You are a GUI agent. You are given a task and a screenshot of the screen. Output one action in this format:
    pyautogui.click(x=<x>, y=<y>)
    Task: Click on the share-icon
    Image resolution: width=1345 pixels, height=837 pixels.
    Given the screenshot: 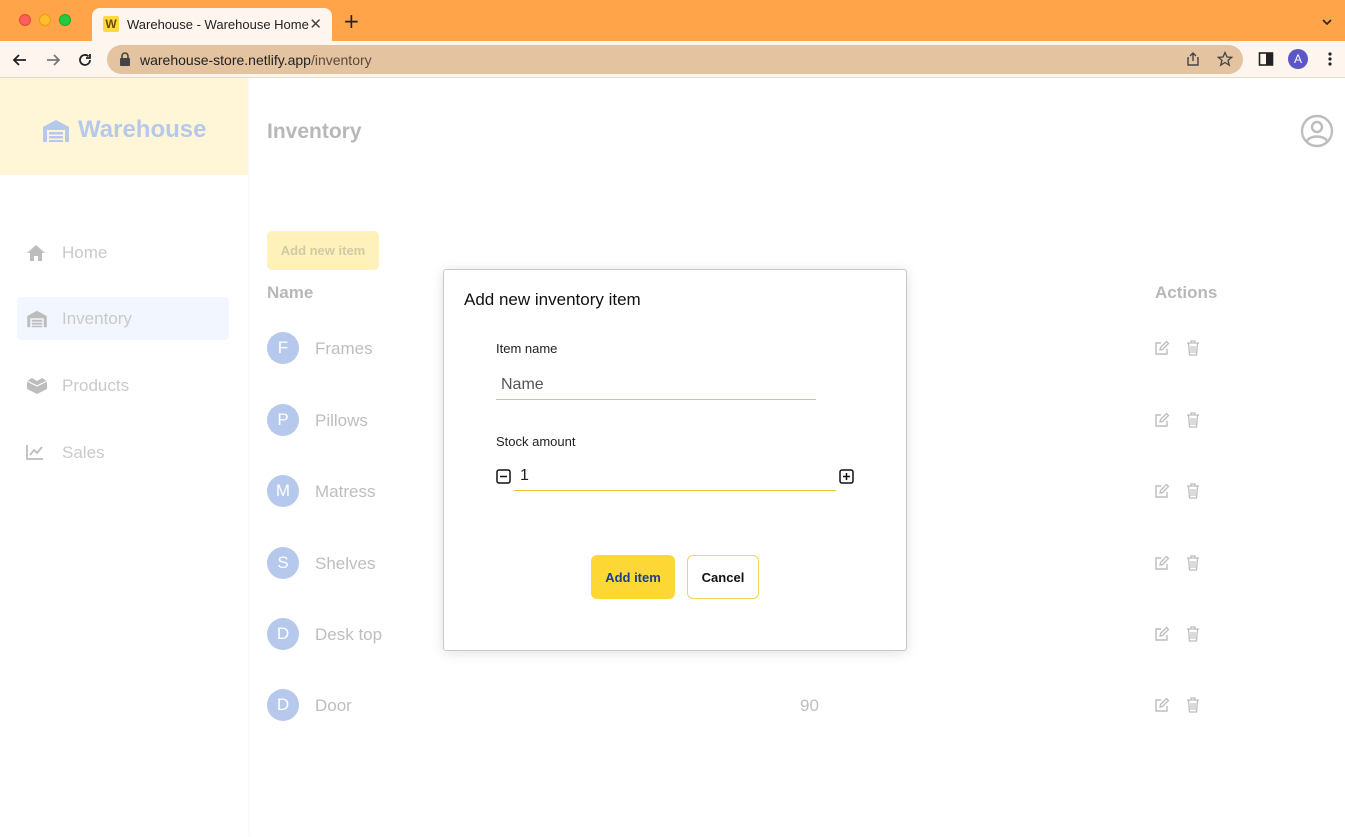 What is the action you would take?
    pyautogui.click(x=1193, y=61)
    